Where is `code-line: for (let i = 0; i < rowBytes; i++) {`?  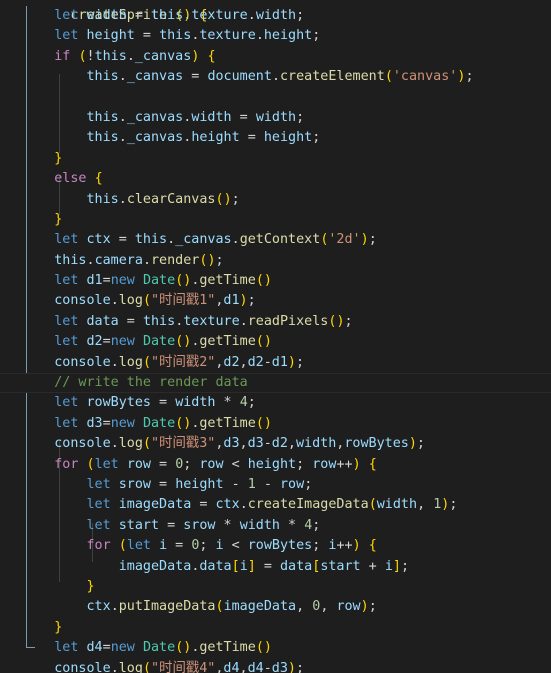
code-line: for (let i = 0; i < rowBytes; i++) { is located at coordinates (275, 546).